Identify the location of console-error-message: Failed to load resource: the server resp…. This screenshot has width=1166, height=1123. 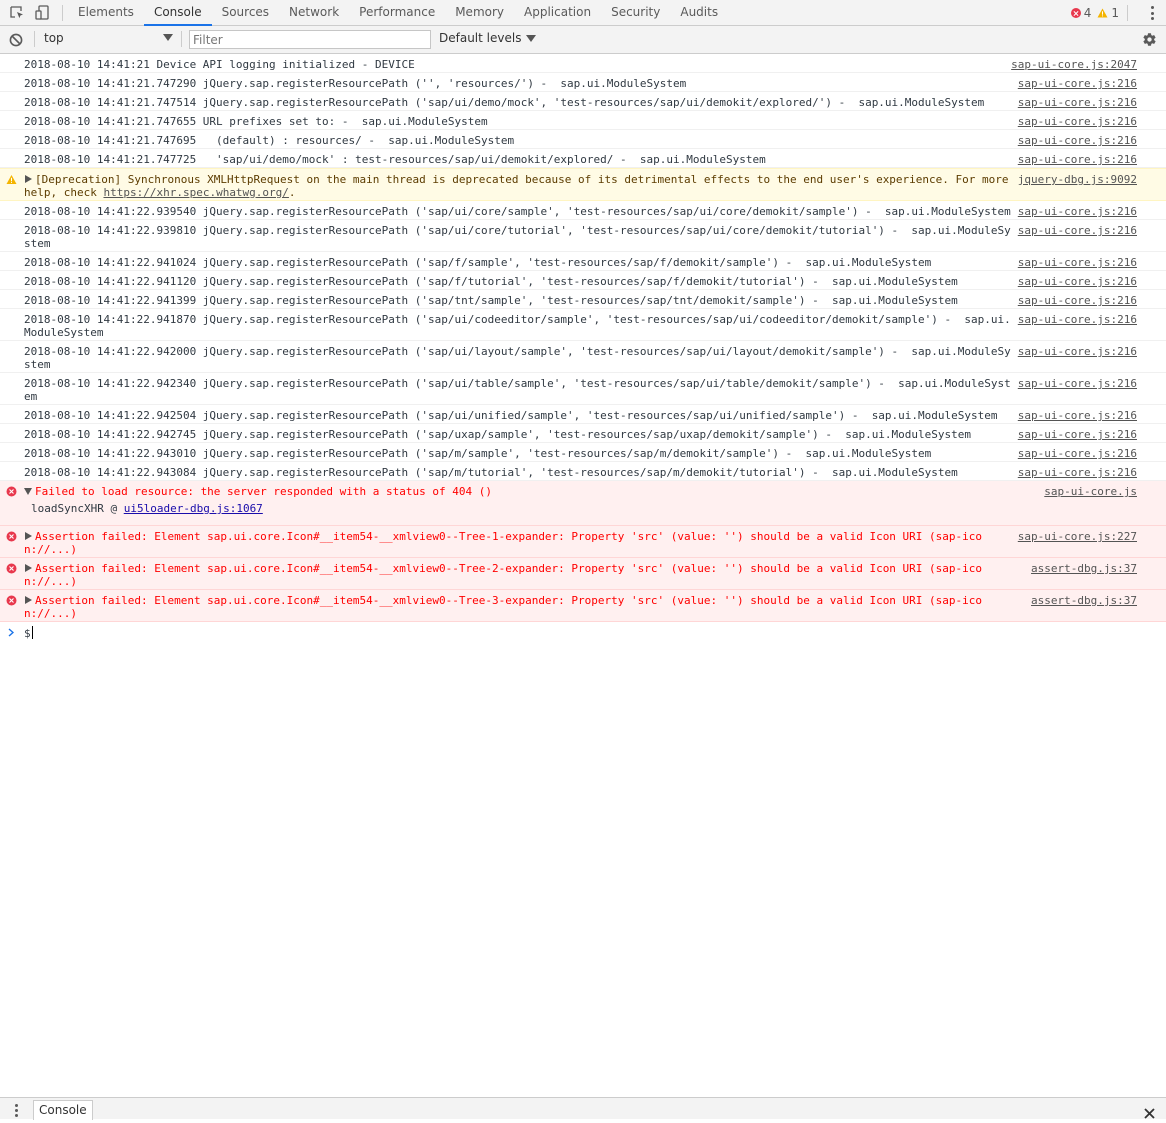
(583, 503).